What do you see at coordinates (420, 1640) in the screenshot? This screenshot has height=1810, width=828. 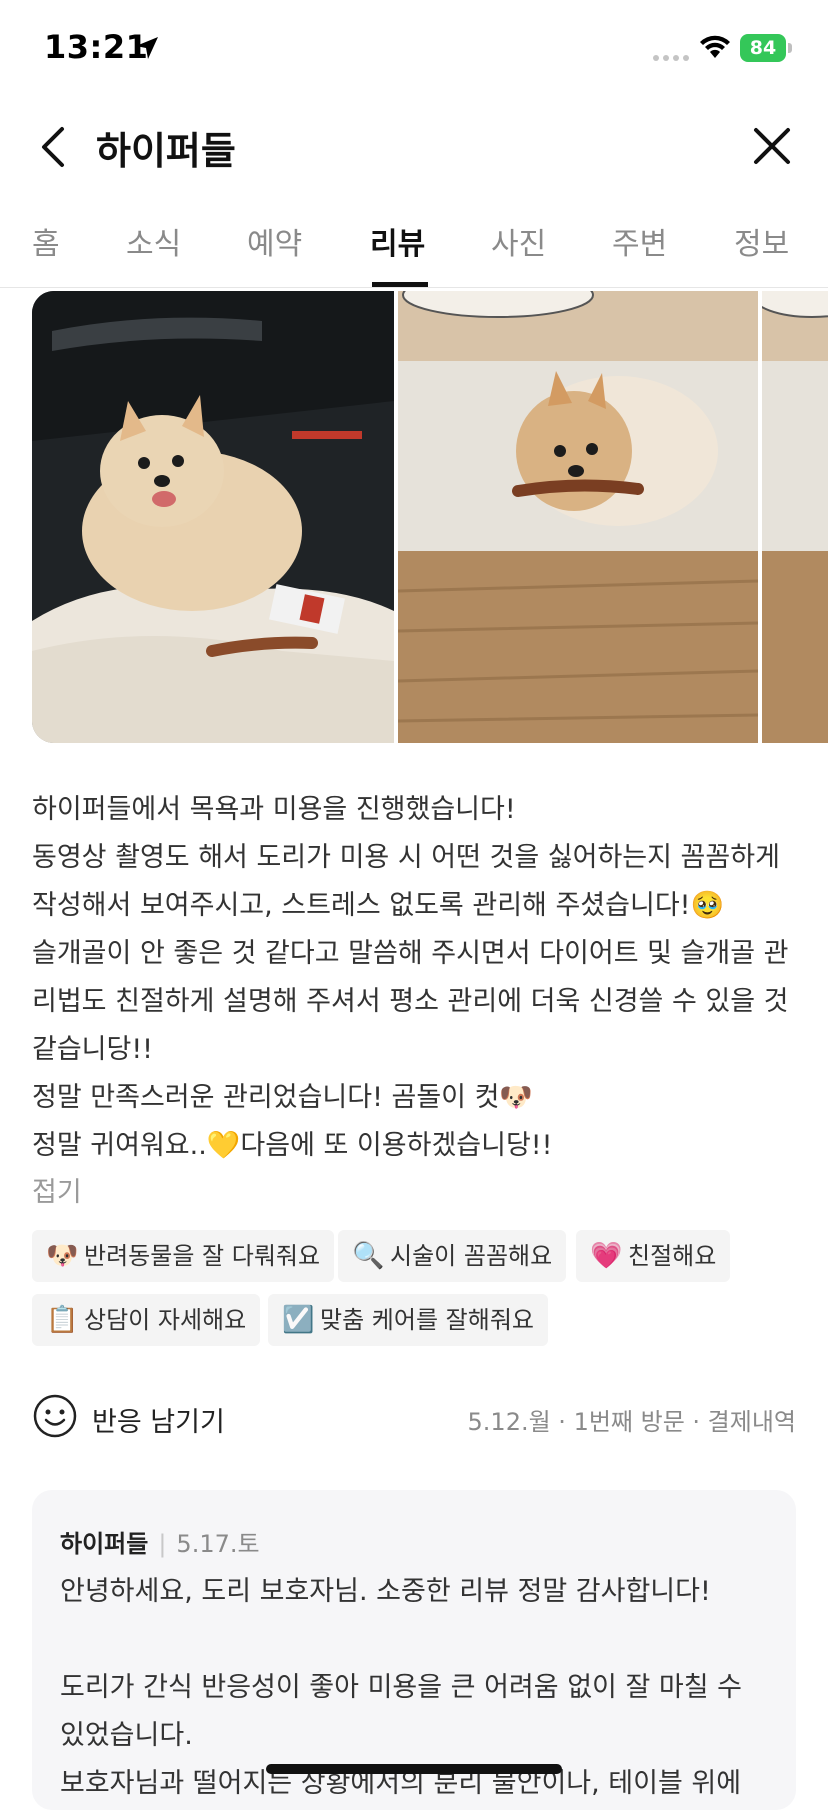 I see `owner-reply-line` at bounding box center [420, 1640].